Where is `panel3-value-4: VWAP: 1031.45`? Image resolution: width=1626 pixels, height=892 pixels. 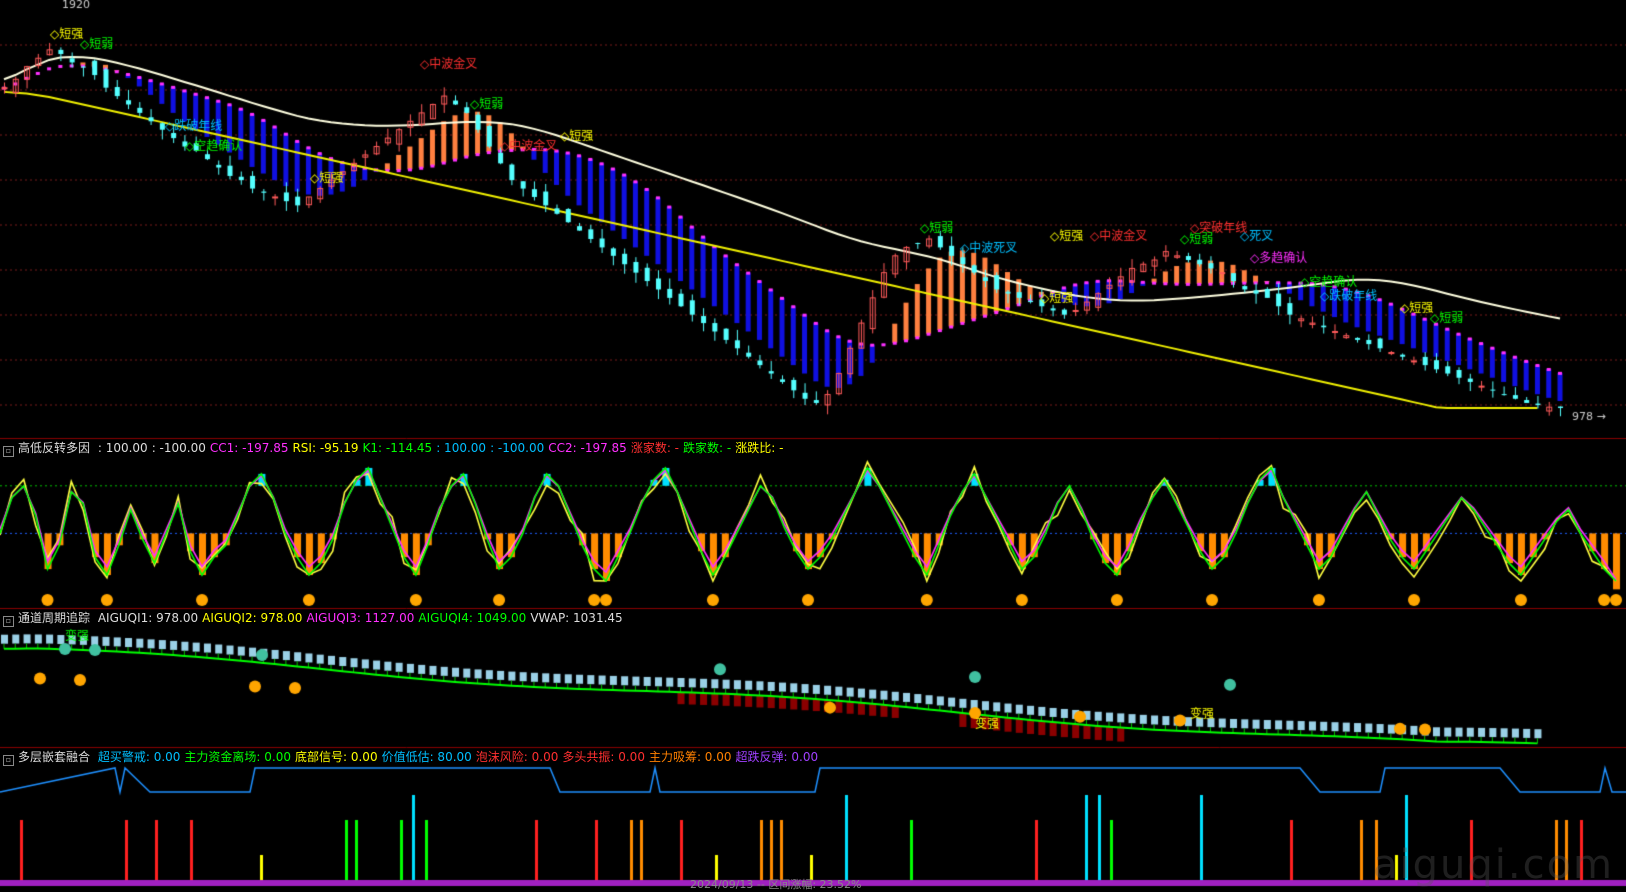
panel3-value-4: VWAP: 1031.45 is located at coordinates (576, 618).